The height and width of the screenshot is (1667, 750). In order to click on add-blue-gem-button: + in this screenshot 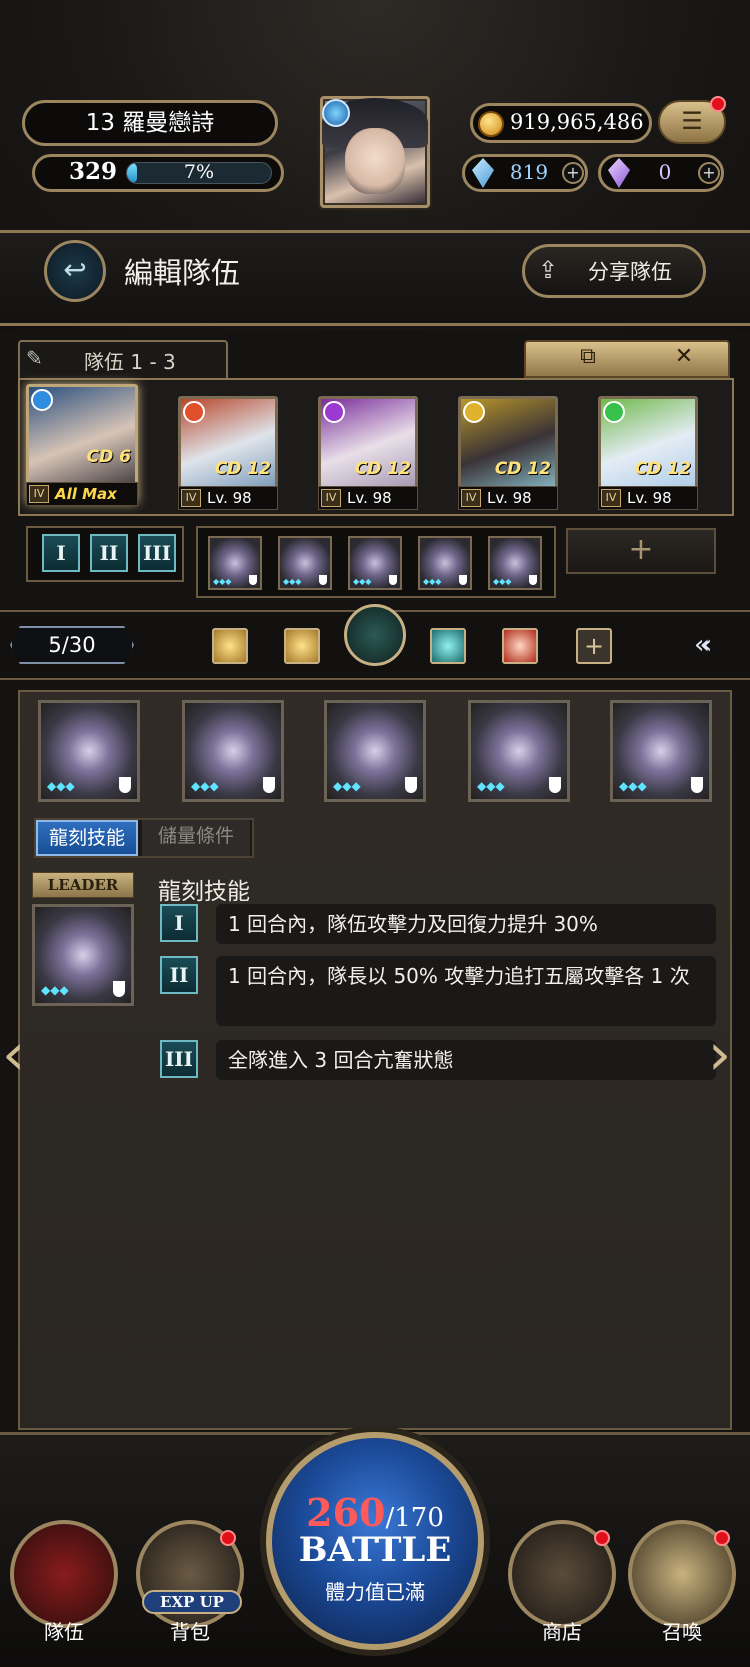, I will do `click(573, 173)`.